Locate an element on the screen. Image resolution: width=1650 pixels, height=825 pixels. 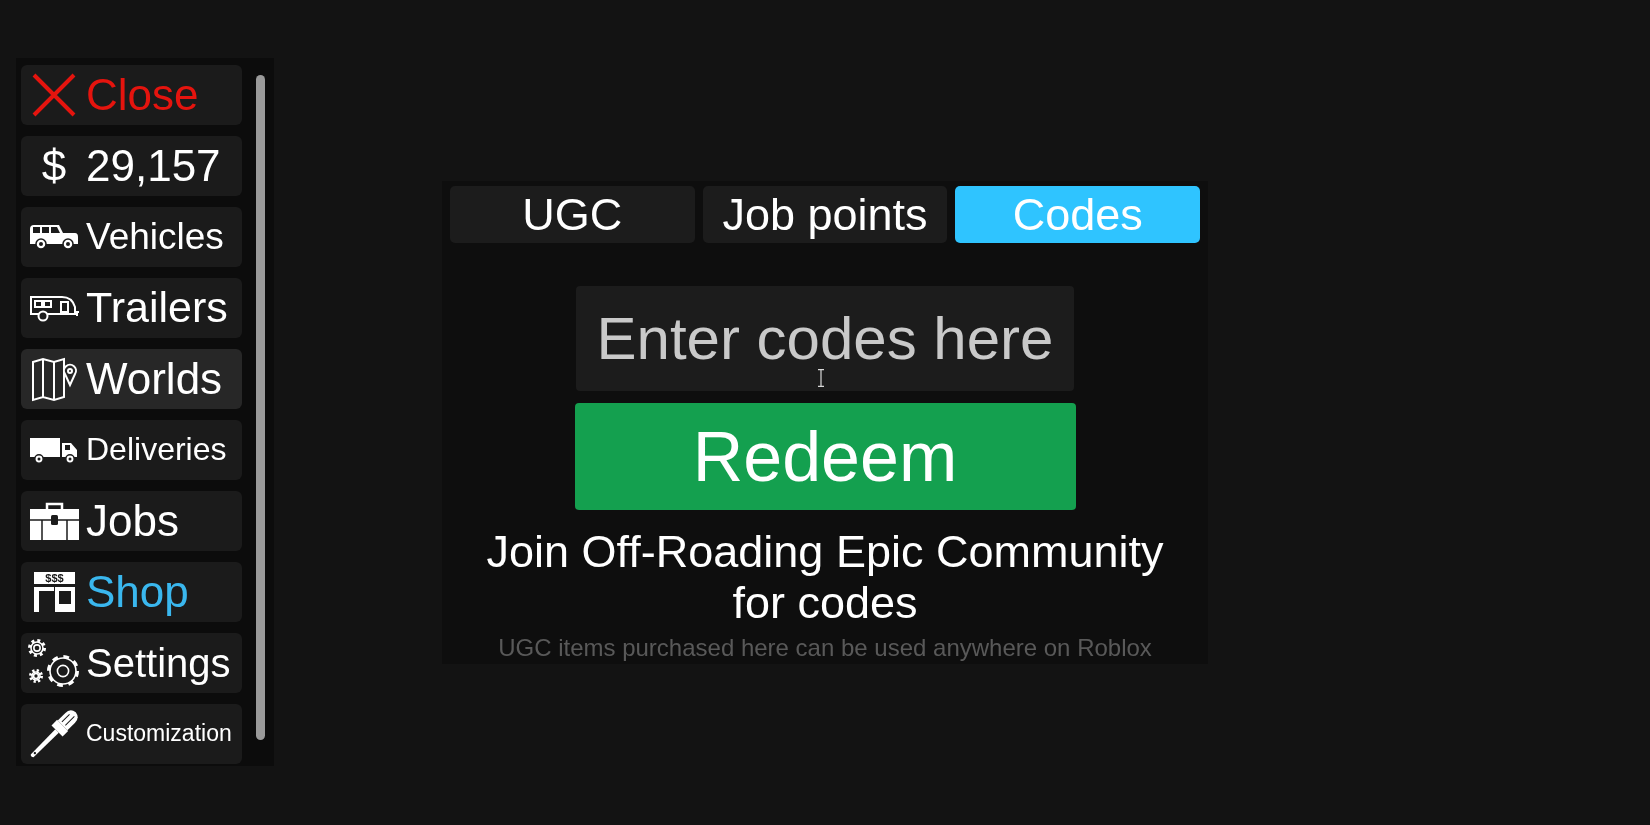
sidebar-item: Jobs is located at coordinates (131, 521).